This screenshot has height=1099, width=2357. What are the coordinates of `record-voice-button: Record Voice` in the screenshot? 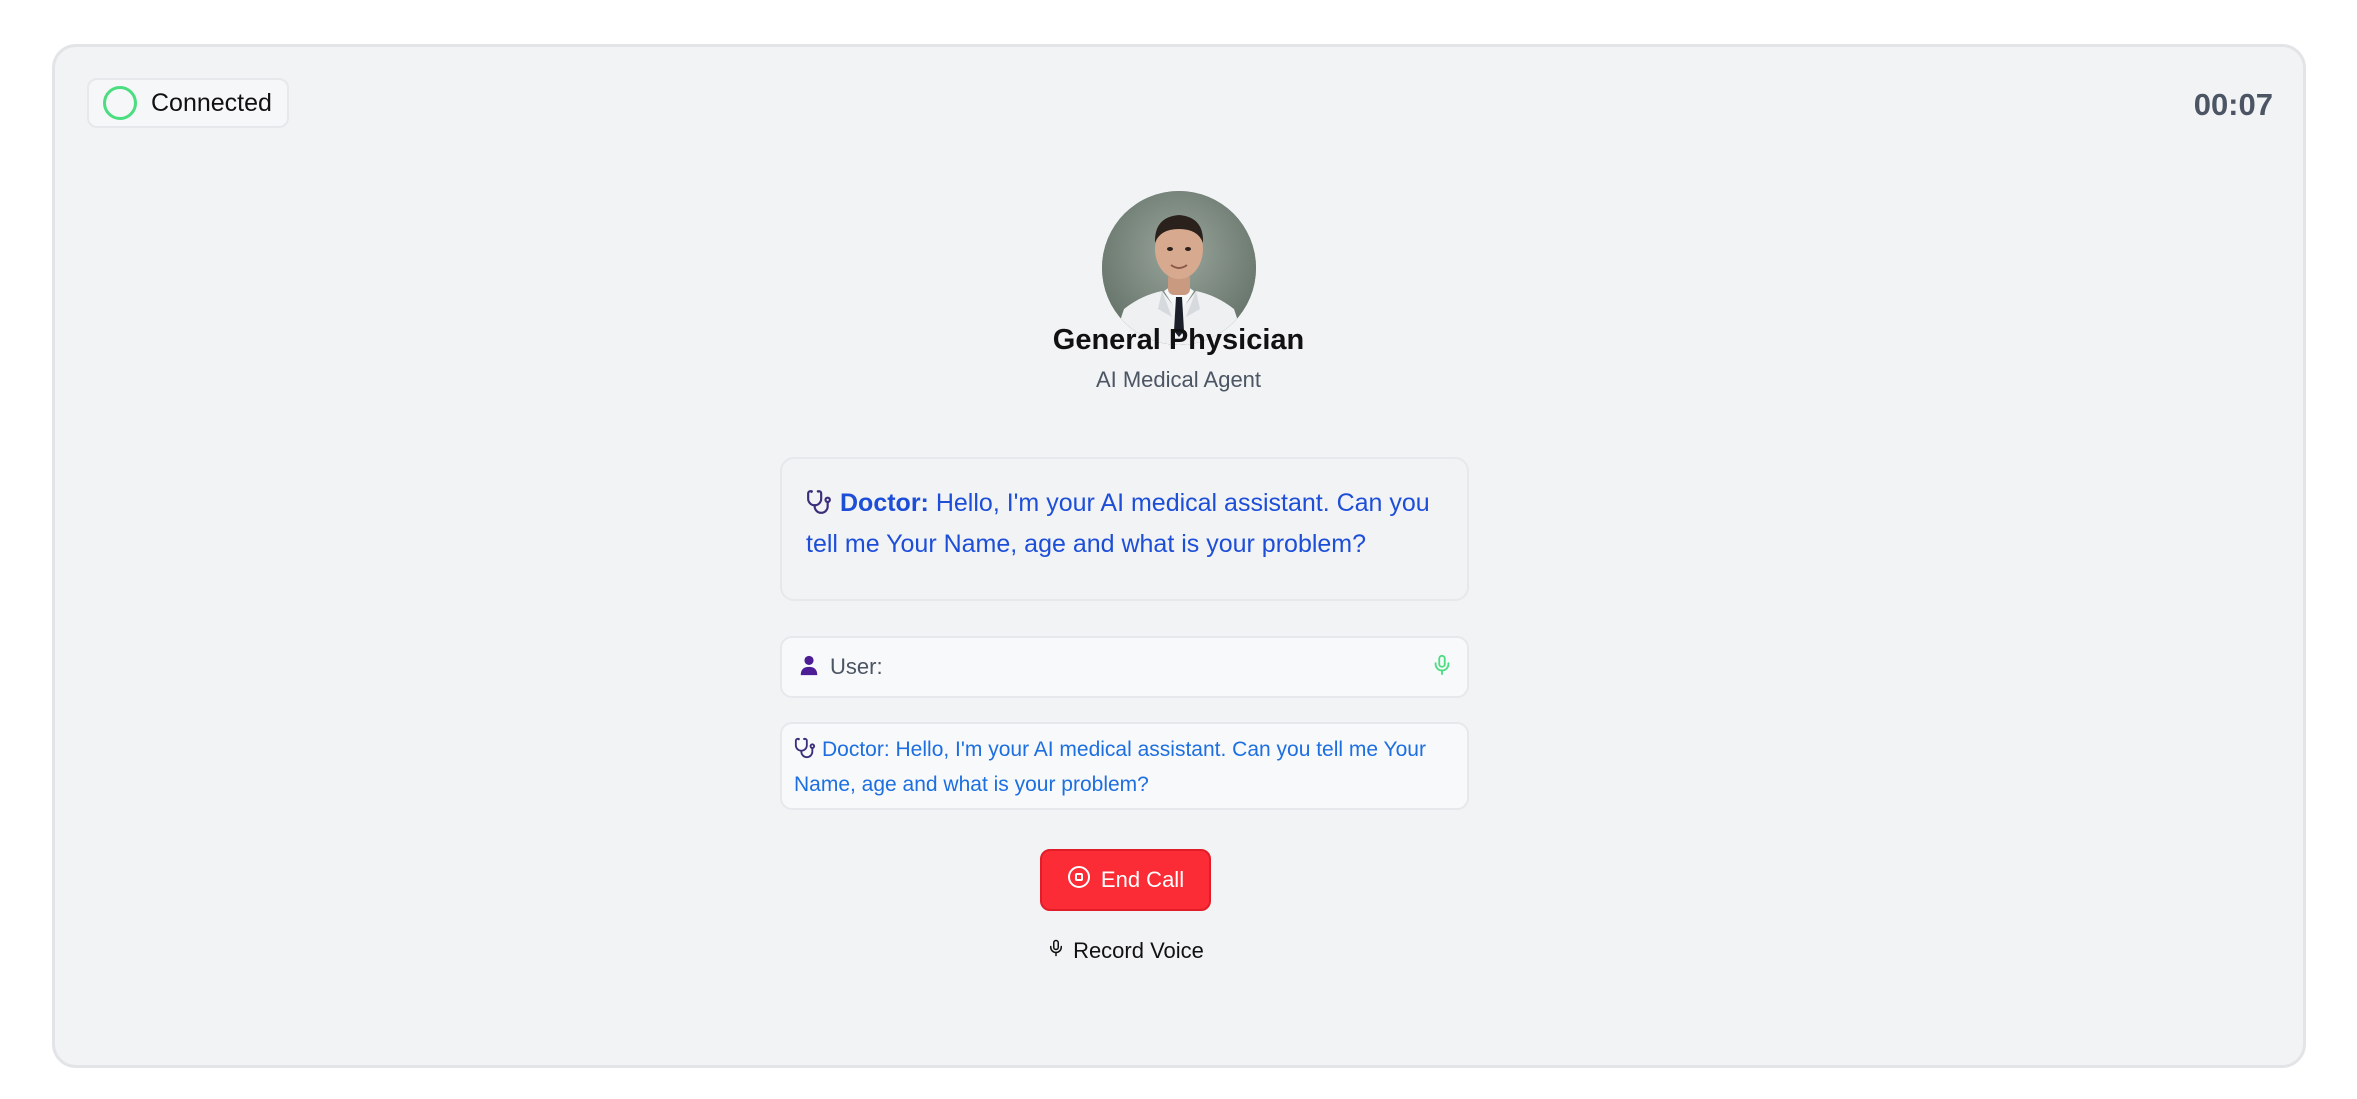 It's located at (1125, 951).